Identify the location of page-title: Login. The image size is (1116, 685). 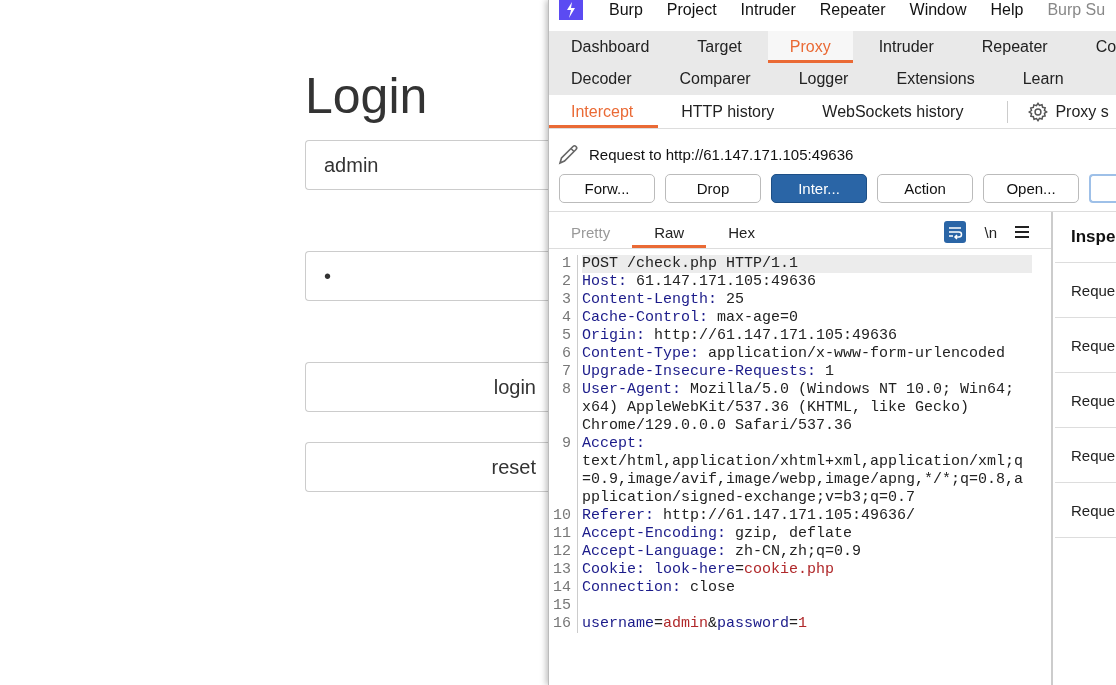
(367, 96).